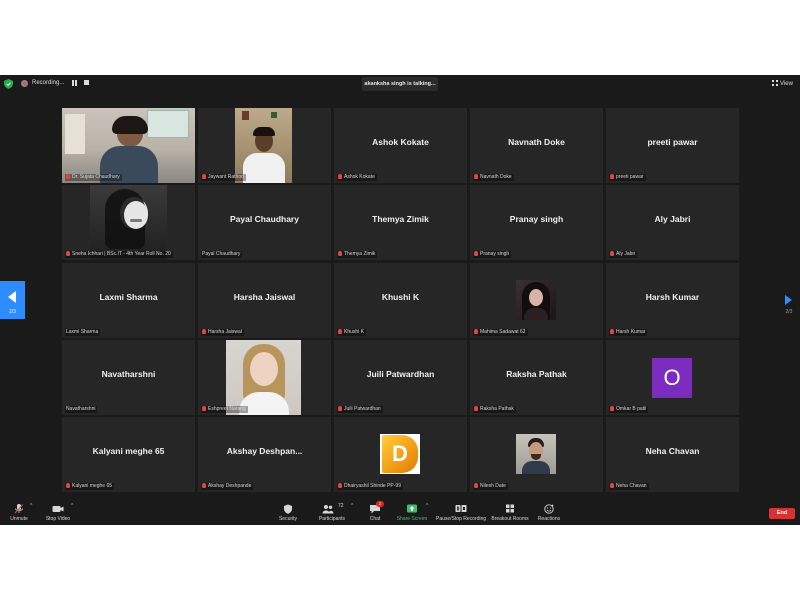  I want to click on participant-tile: Kalyani meghe 65 Kalyani meghe 65, so click(128, 454).